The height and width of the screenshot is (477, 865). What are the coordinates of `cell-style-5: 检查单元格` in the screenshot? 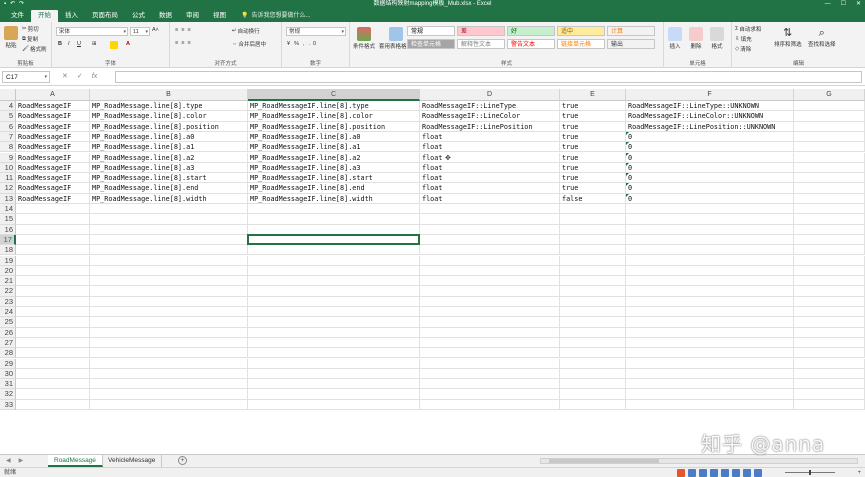 It's located at (431, 44).